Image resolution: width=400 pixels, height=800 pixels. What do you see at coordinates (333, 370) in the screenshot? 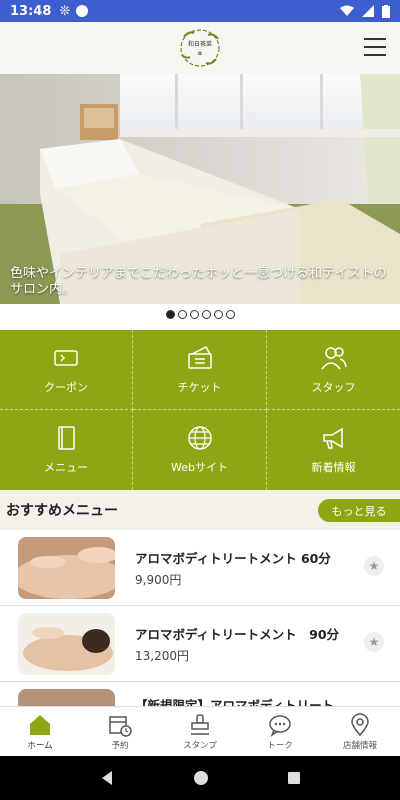
I see `grid-staff-button: スタッフ` at bounding box center [333, 370].